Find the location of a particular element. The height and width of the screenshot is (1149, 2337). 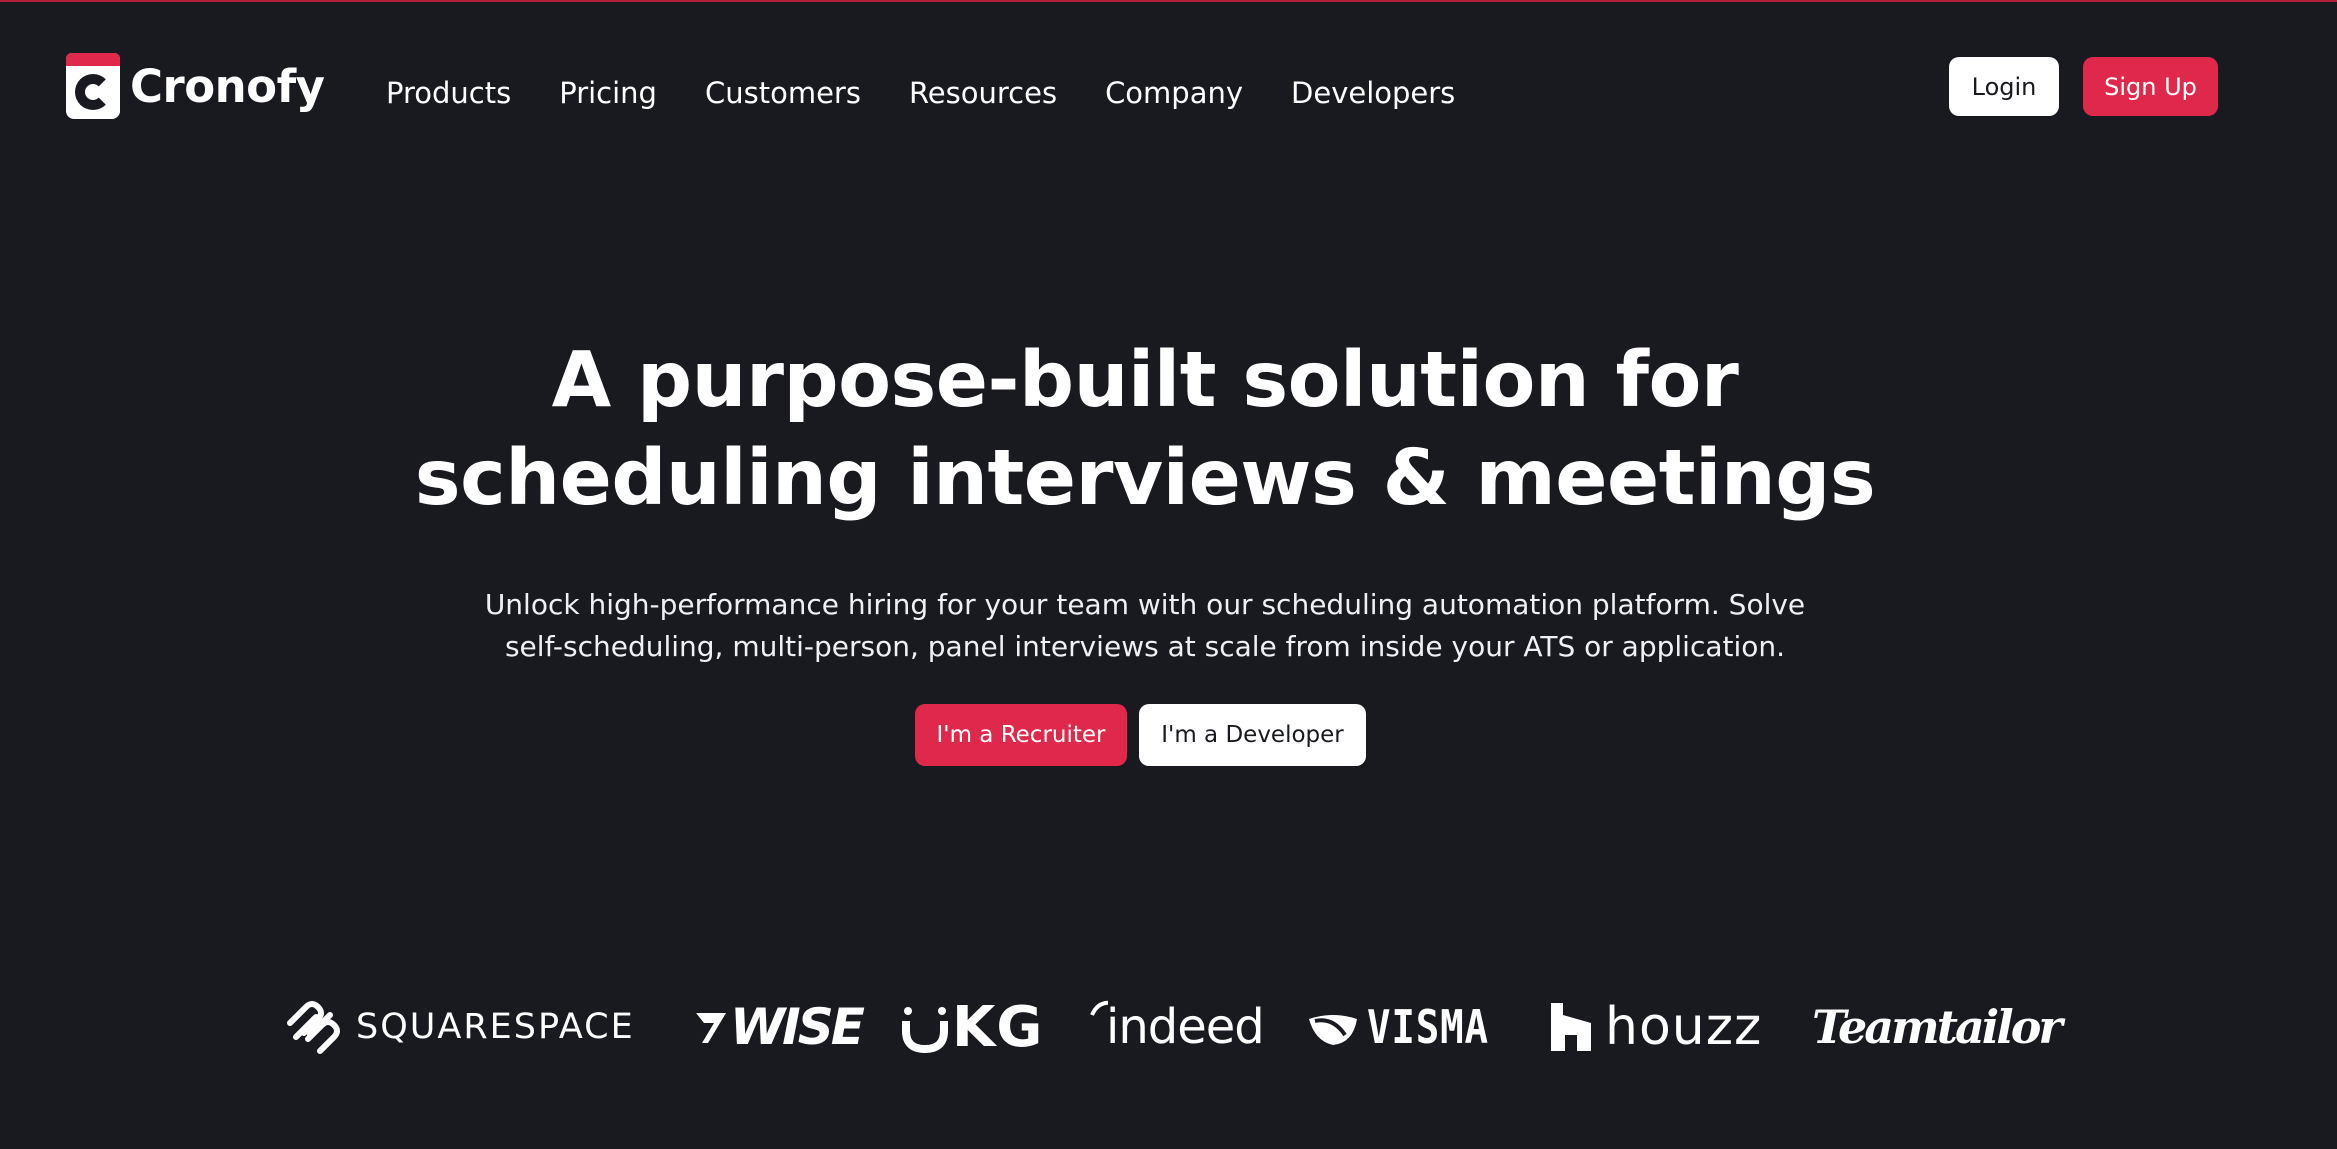

recruiter-button: I'm a Recruiter is located at coordinates (1021, 735).